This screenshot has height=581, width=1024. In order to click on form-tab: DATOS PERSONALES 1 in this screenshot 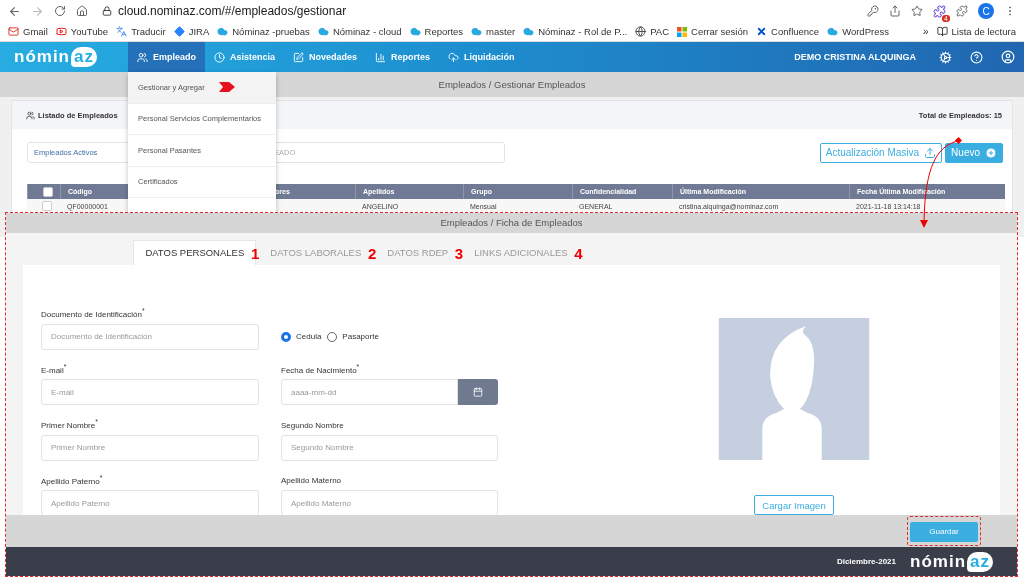, I will do `click(195, 252)`.